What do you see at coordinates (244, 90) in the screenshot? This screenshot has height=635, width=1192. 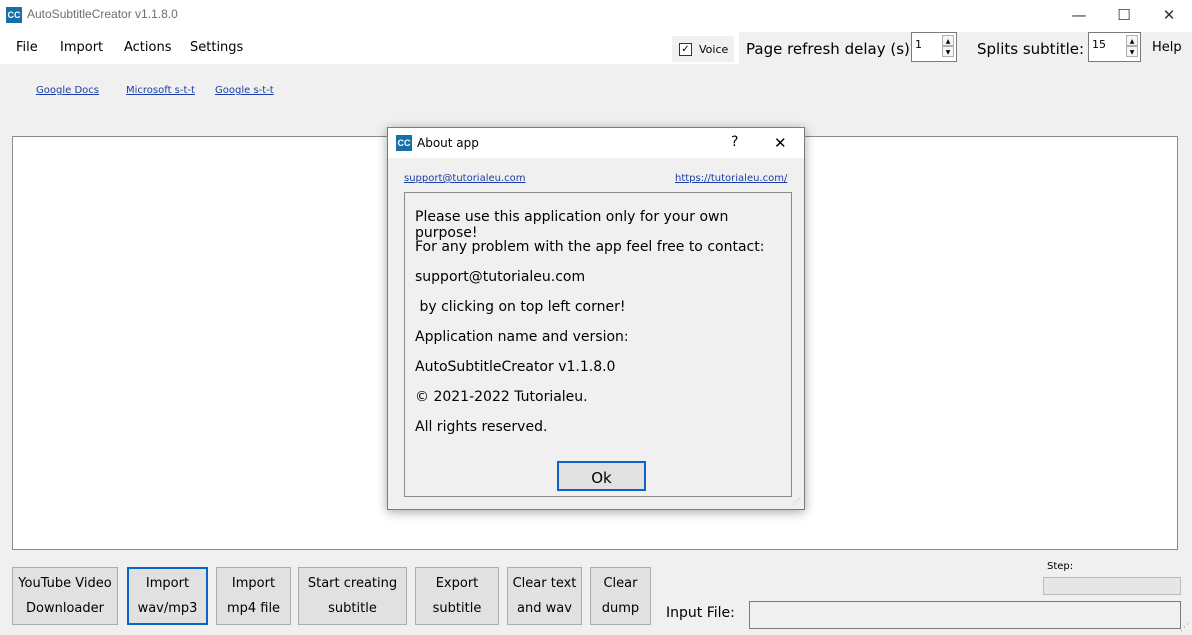 I see `link-google-stt: Google s-t-t` at bounding box center [244, 90].